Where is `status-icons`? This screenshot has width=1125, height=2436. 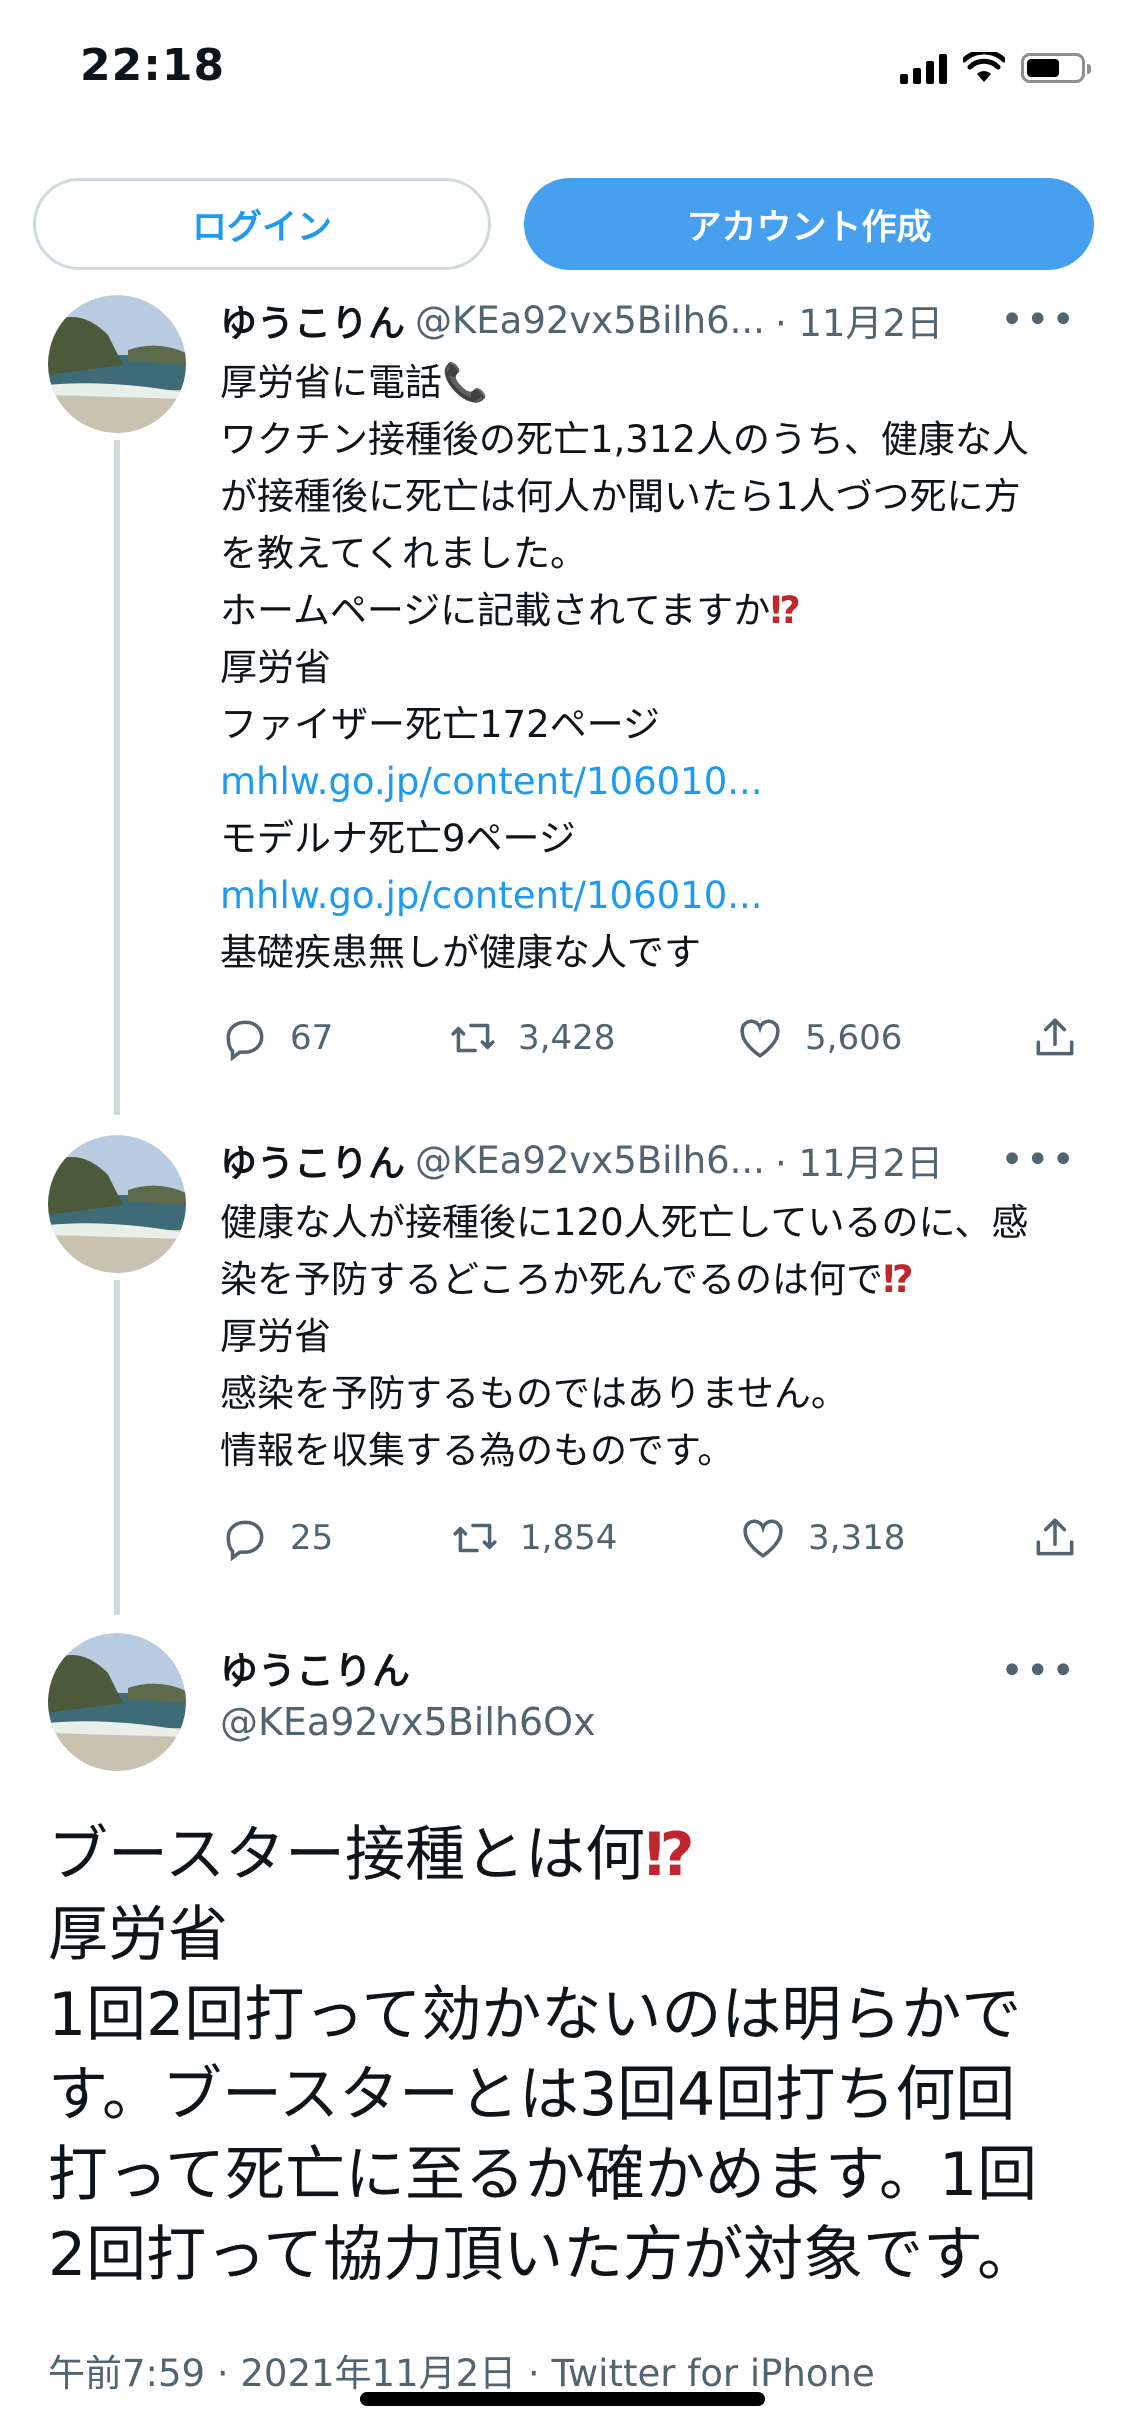
status-icons is located at coordinates (995, 68).